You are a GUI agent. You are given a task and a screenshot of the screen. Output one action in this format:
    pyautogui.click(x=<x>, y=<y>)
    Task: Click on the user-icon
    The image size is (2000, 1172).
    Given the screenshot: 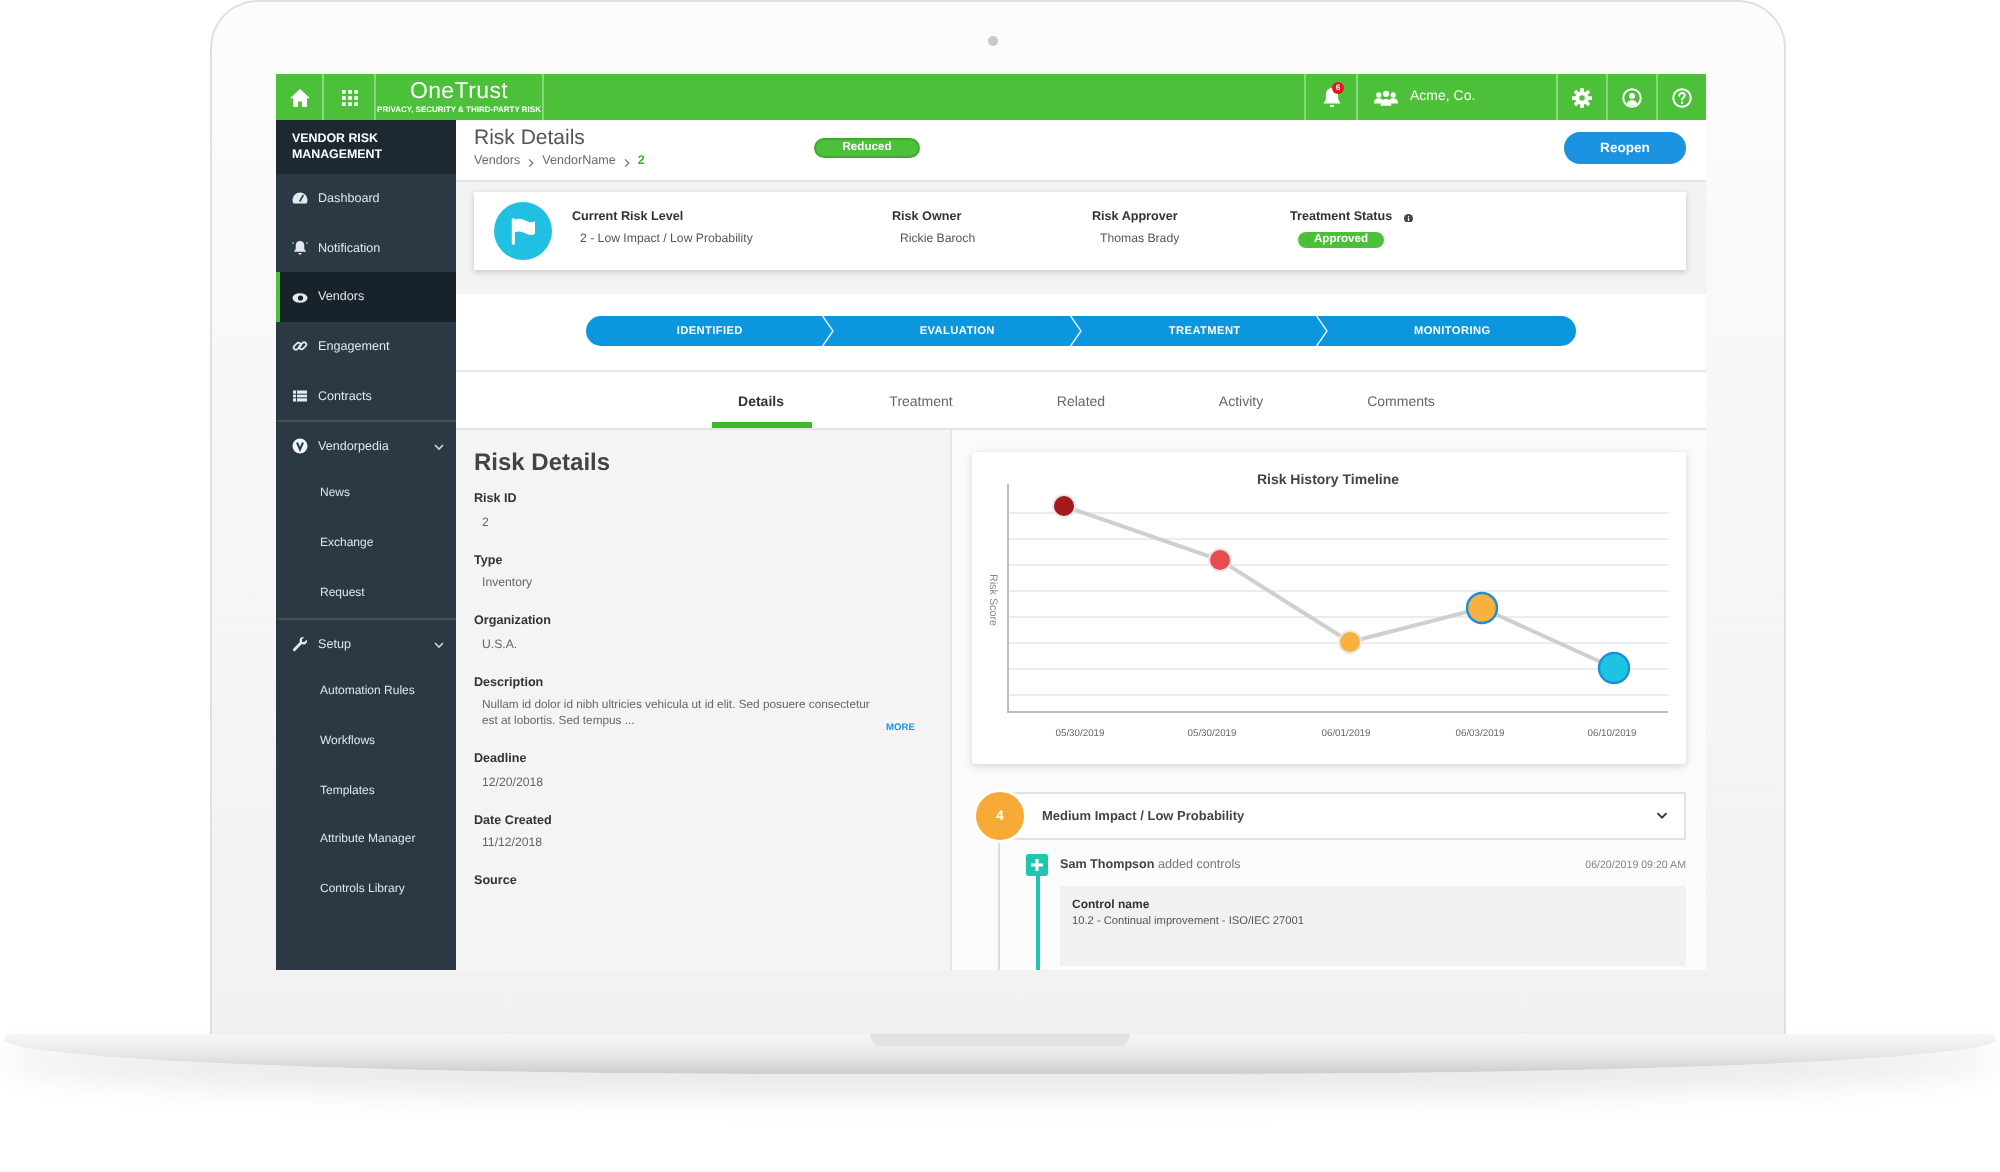 What is the action you would take?
    pyautogui.click(x=1632, y=97)
    